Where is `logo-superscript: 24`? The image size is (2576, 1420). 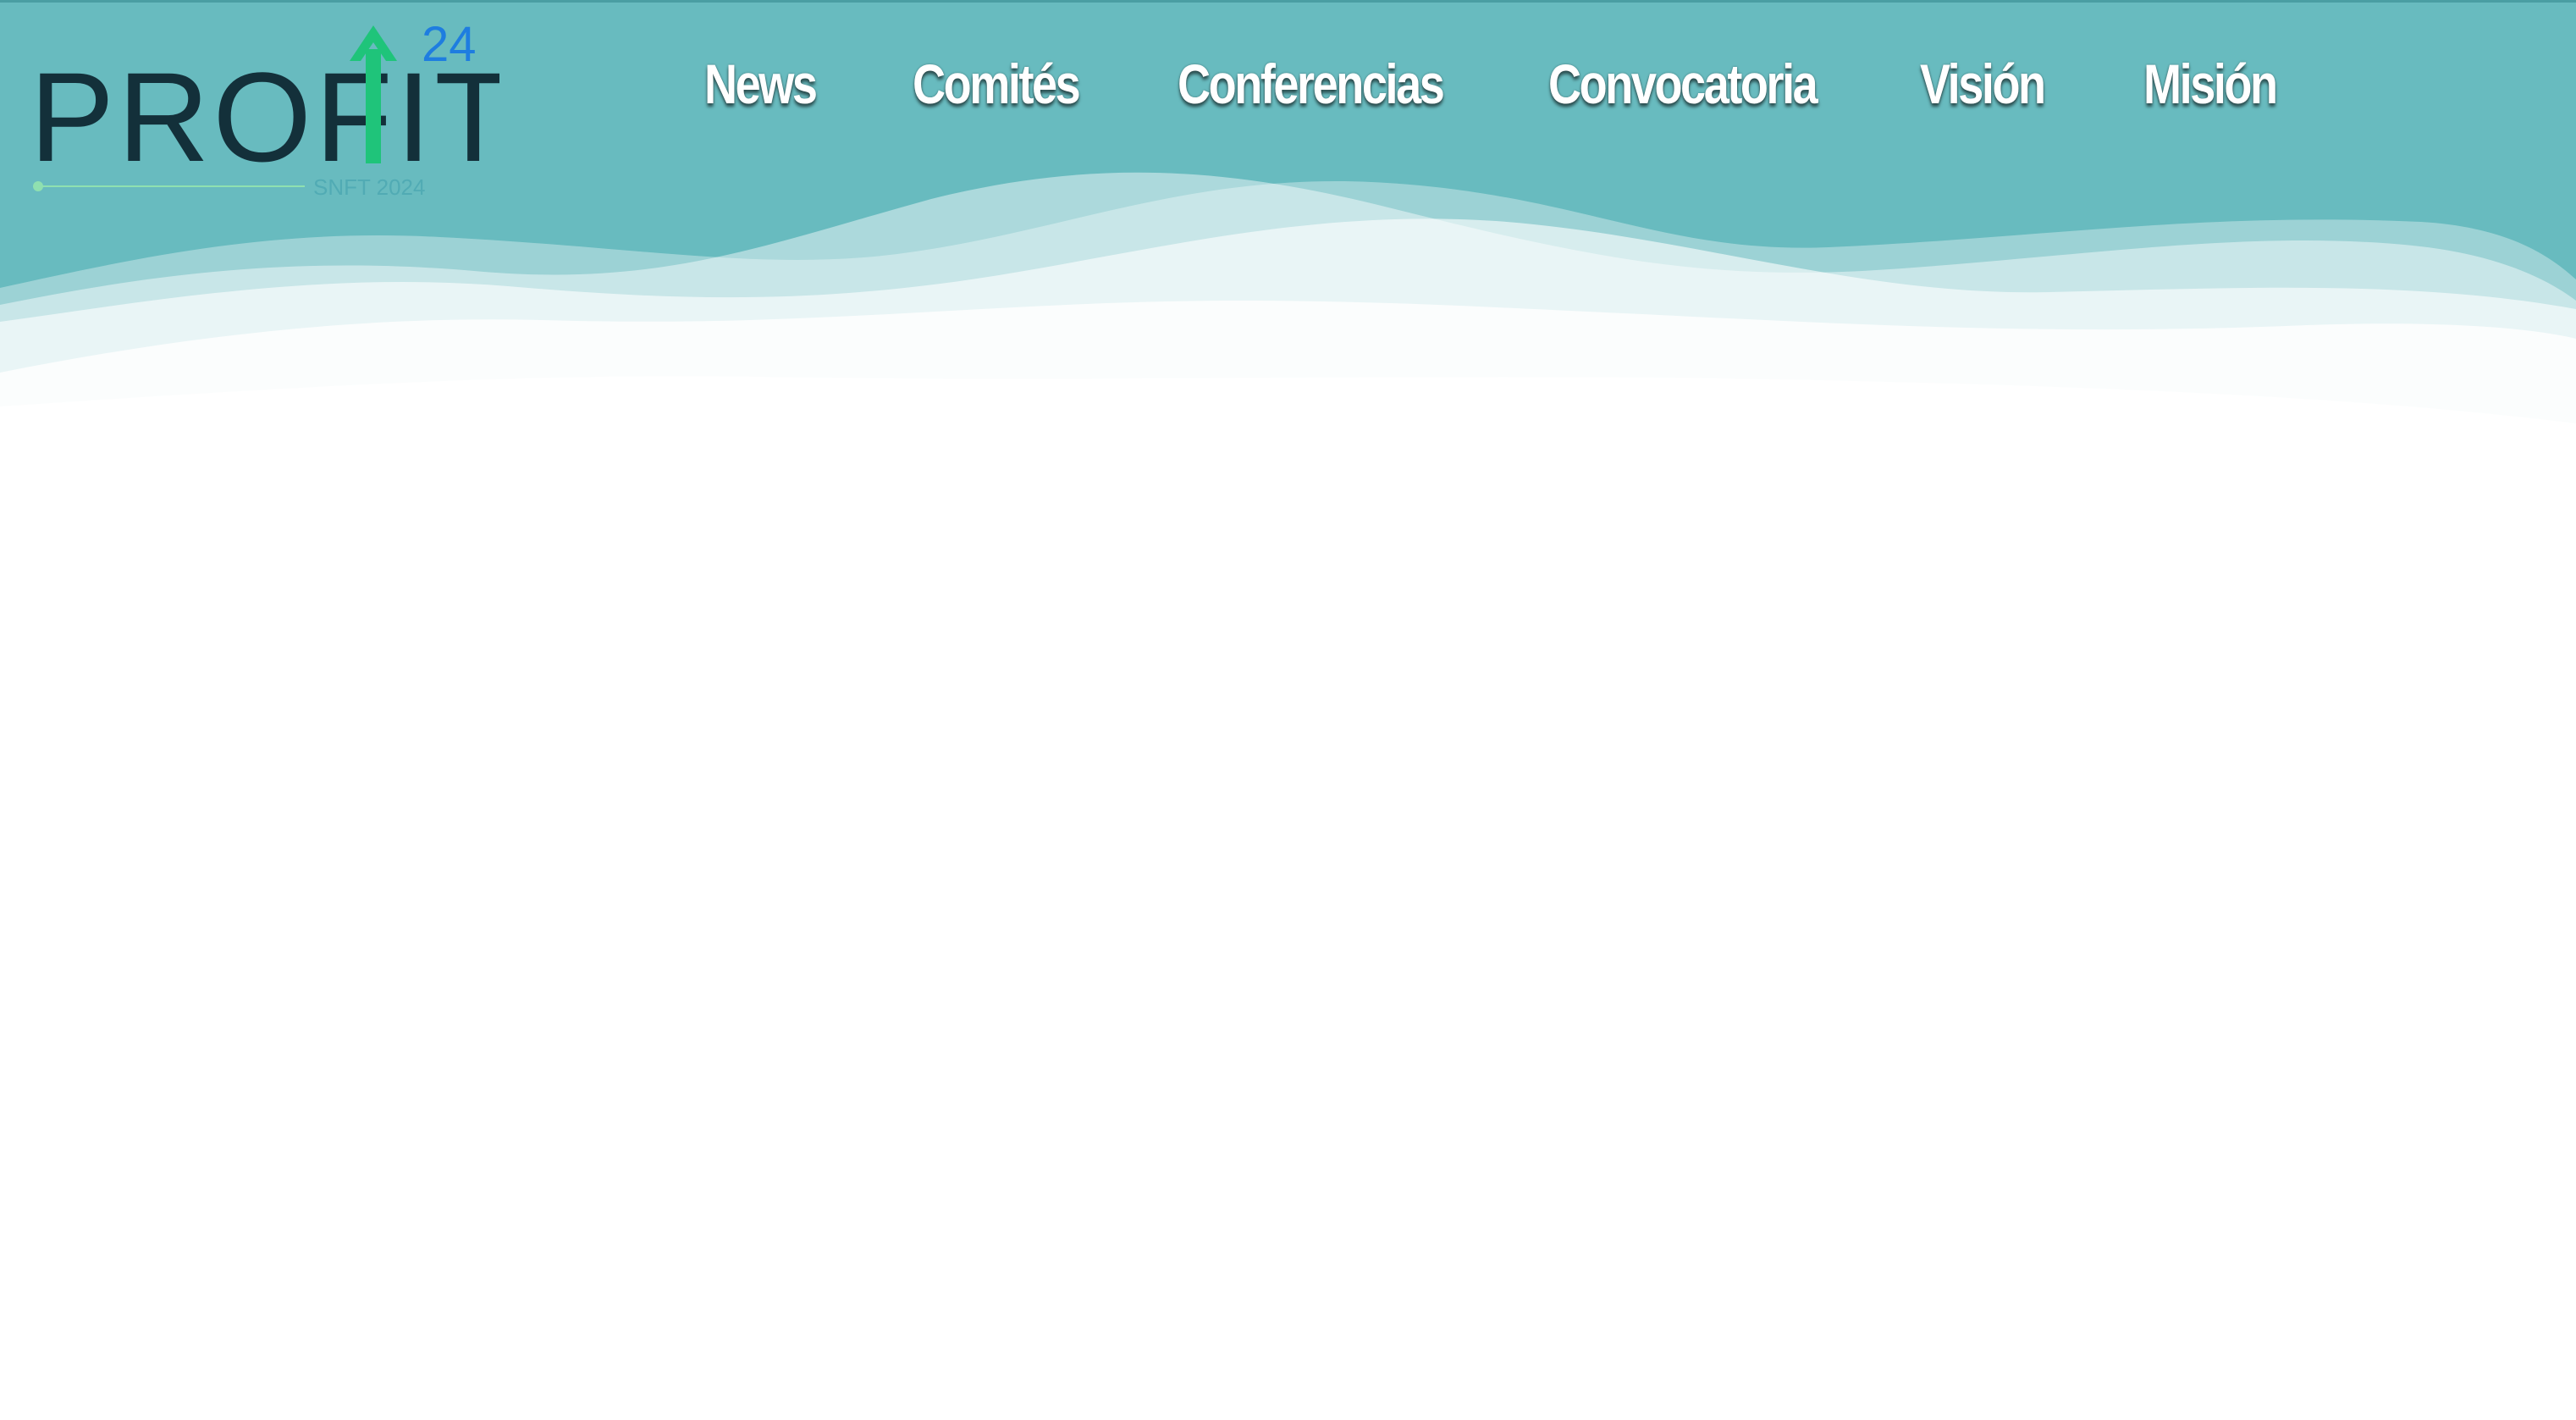
logo-superscript: 24 is located at coordinates (449, 44).